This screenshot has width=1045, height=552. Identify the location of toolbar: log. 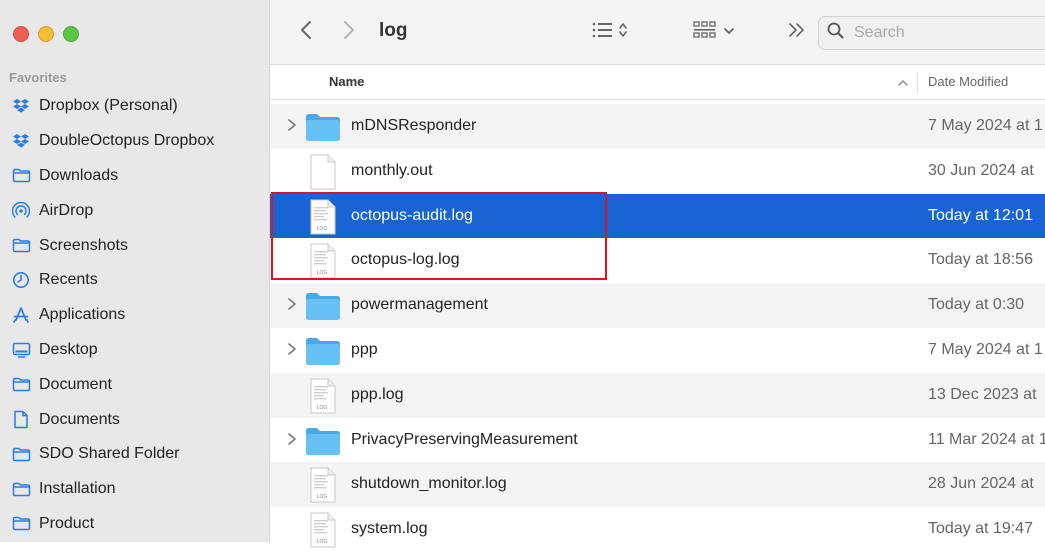
(657, 32).